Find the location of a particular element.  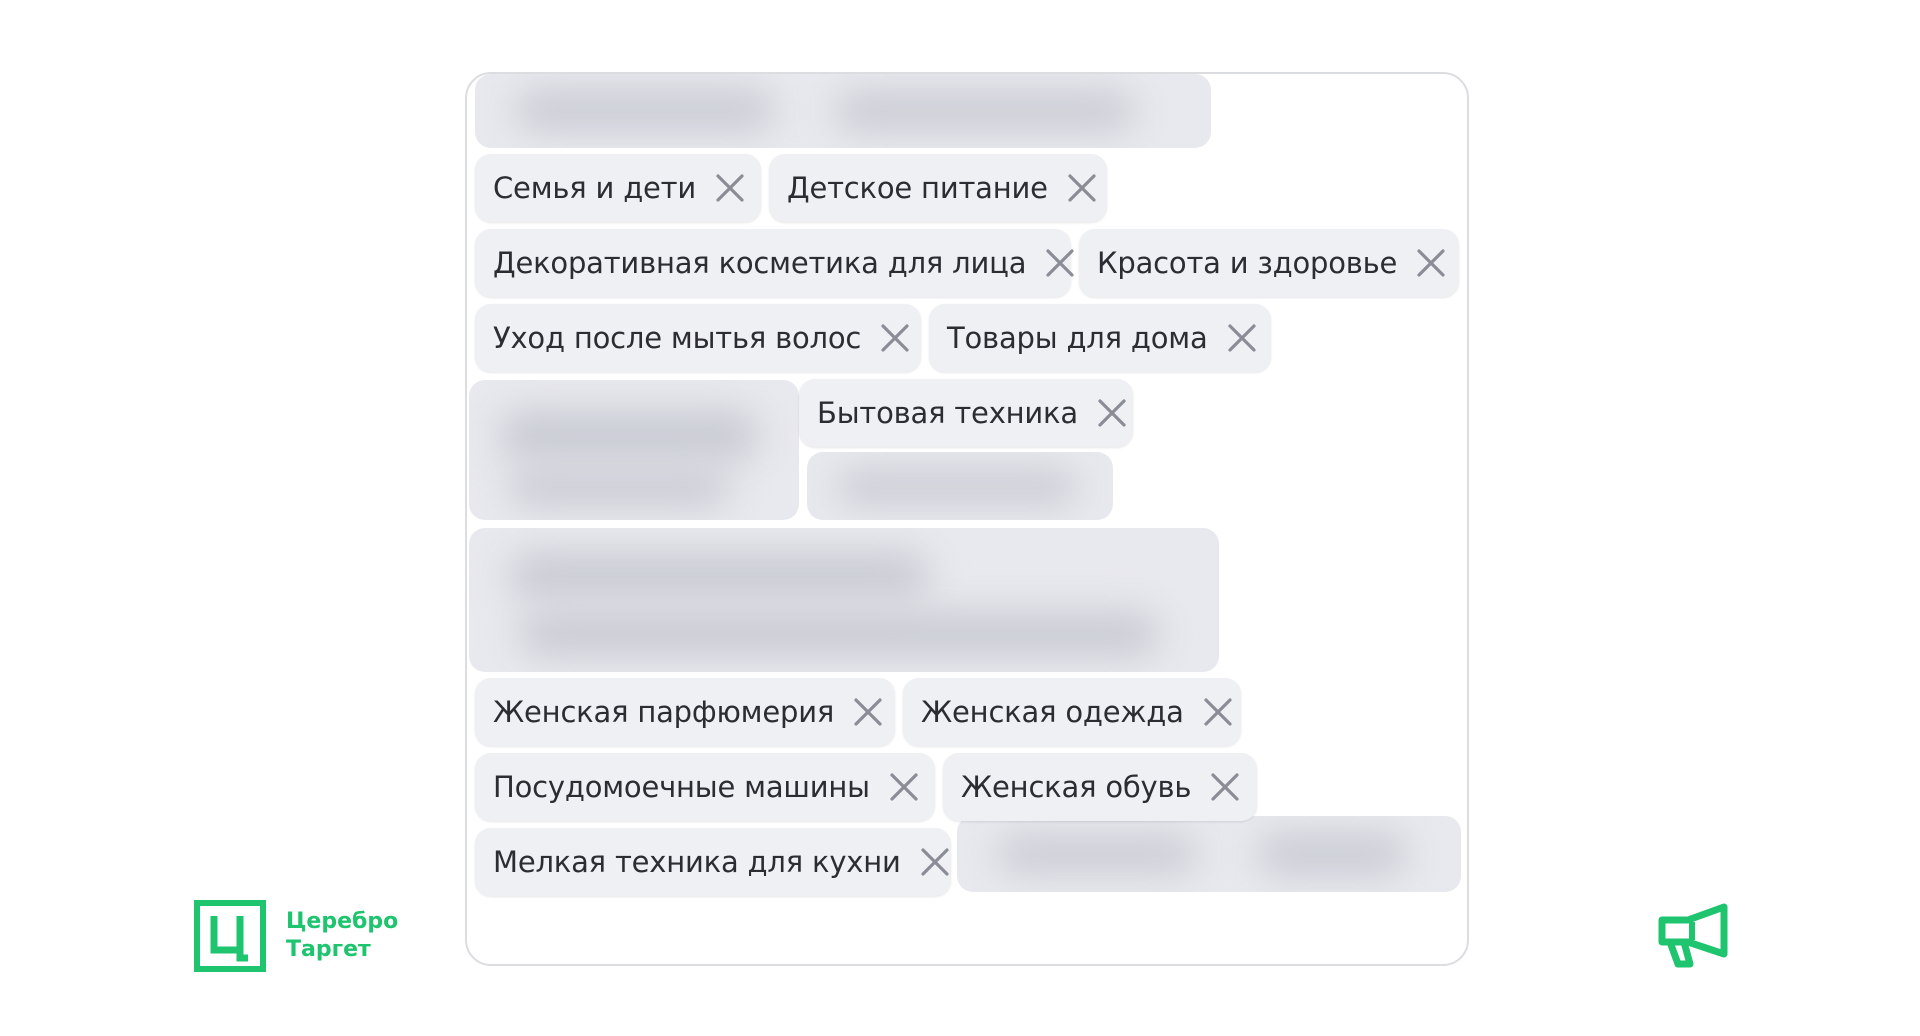

chip-label: Женская парфюмерия is located at coordinates (664, 712).